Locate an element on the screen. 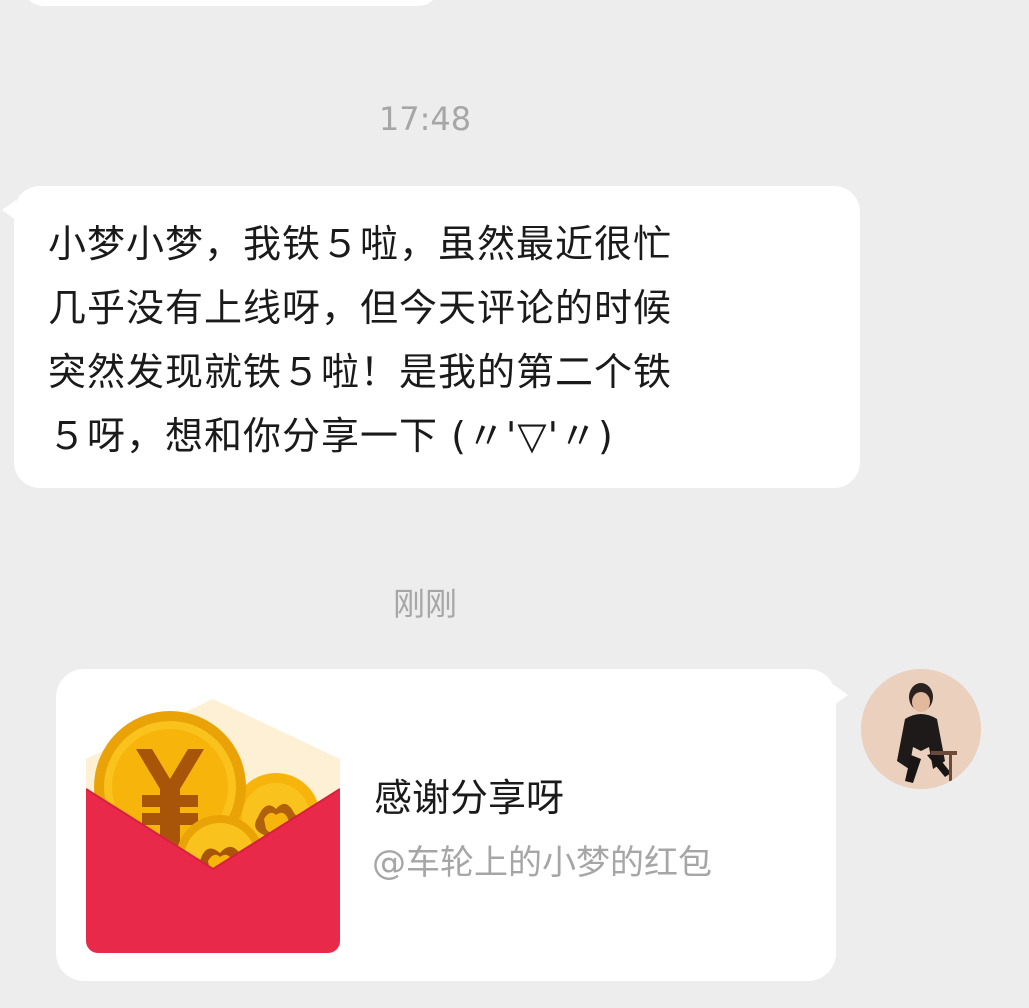 Image resolution: width=1029 pixels, height=1008 pixels. message-line: ５呀，想和你分享一下 (〃'▽'〃) is located at coordinates (331, 436).